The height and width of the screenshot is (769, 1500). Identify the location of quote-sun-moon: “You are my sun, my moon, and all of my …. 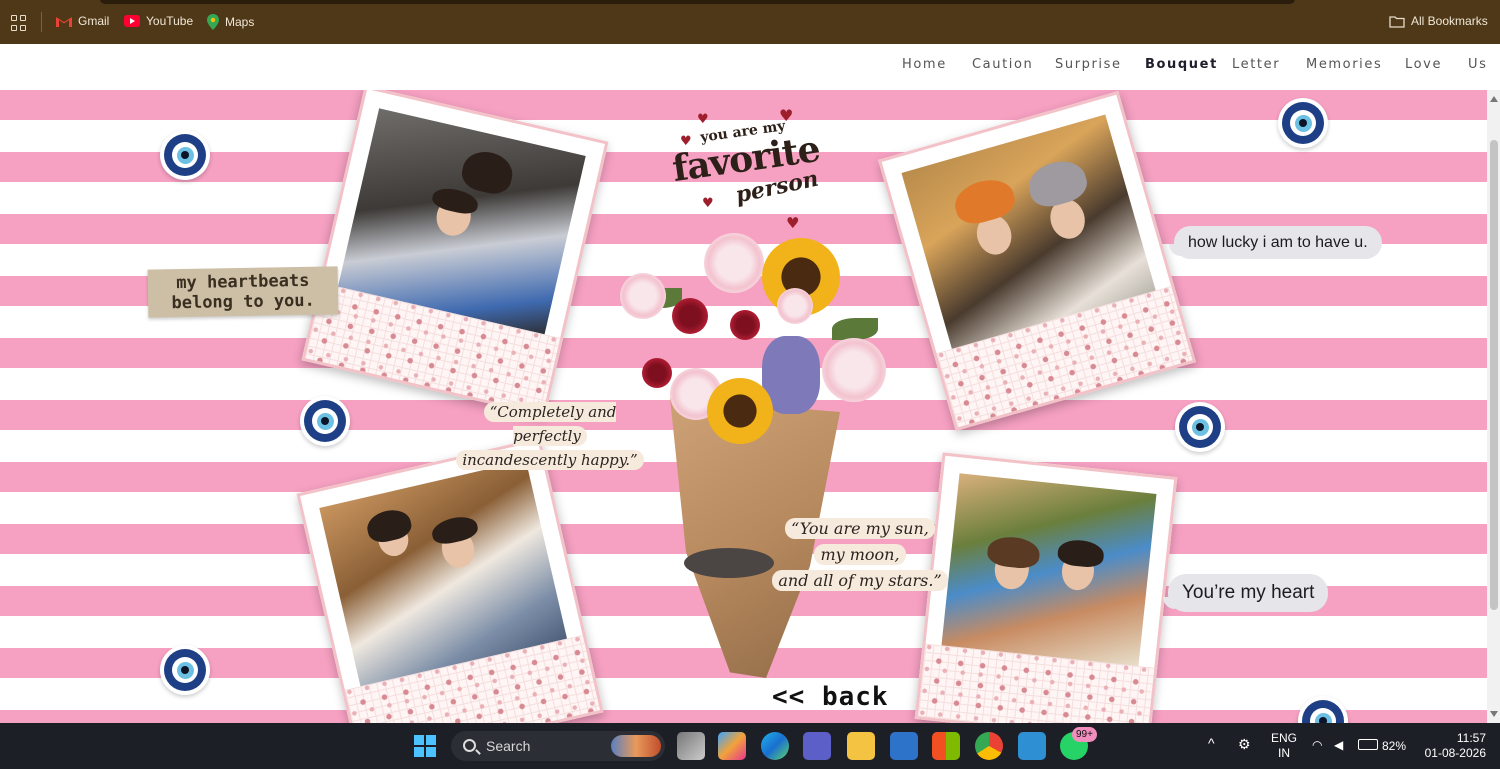
(860, 555).